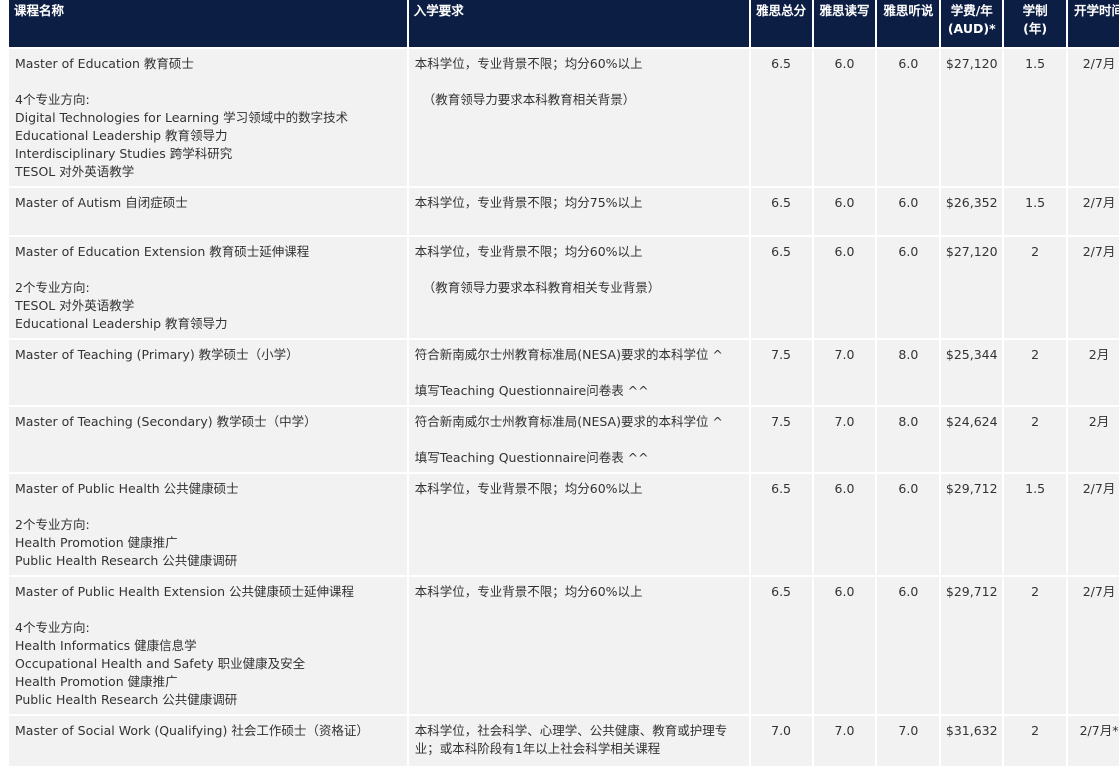  Describe the element at coordinates (908, 23) in the screenshot. I see `header-ielts-listening-speaking: 雅思听说` at that location.